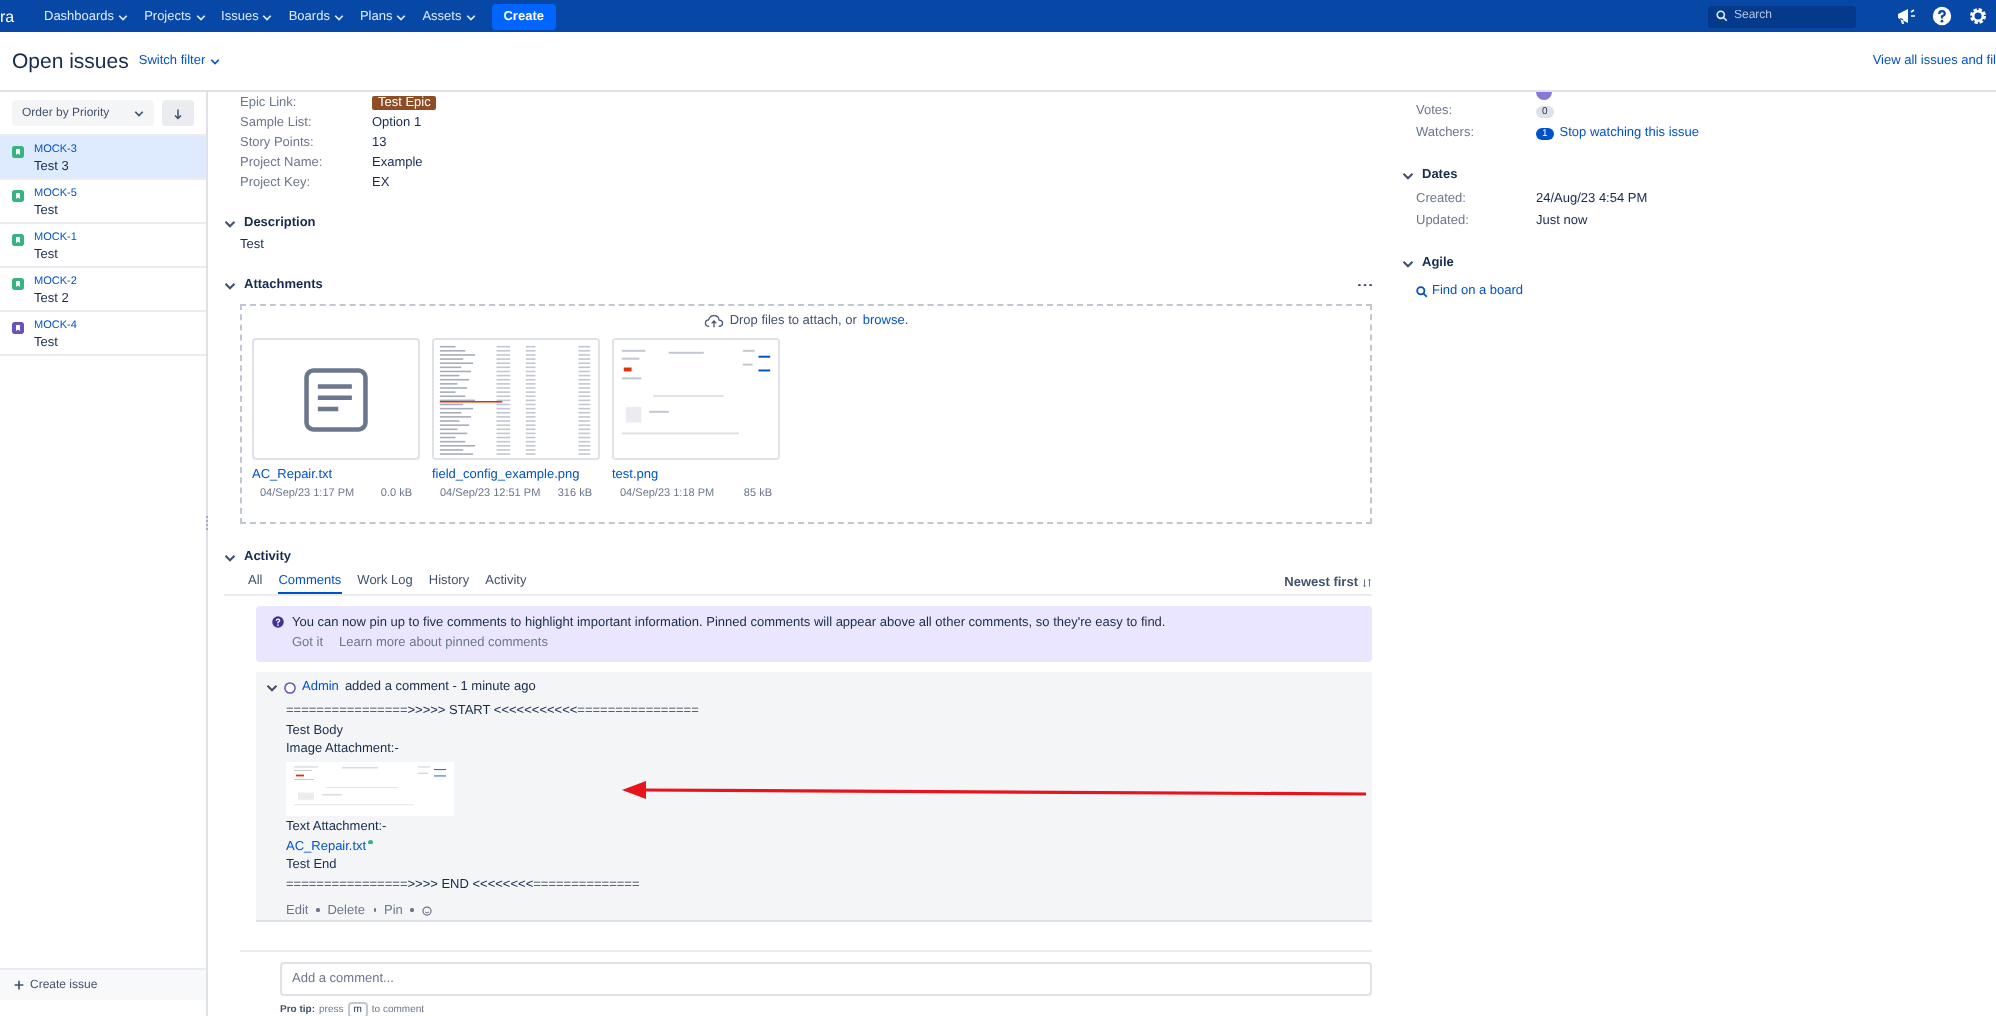 This screenshot has width=1996, height=1016. I want to click on plus-icon, so click(19, 985).